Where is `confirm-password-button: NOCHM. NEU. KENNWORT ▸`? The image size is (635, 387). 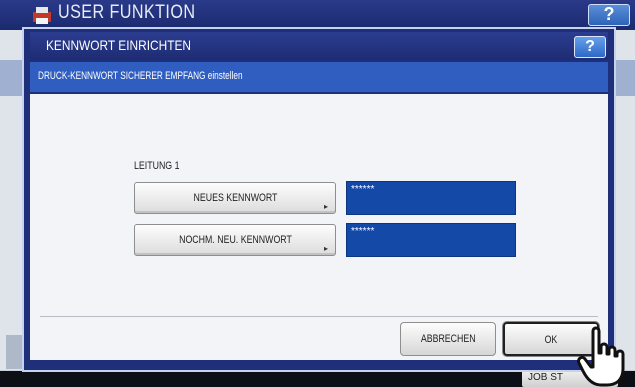 confirm-password-button: NOCHM. NEU. KENNWORT ▸ is located at coordinates (235, 240).